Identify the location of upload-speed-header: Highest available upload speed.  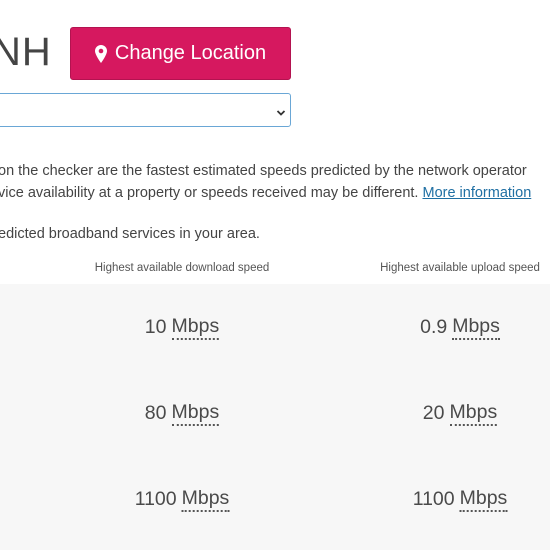
(460, 268).